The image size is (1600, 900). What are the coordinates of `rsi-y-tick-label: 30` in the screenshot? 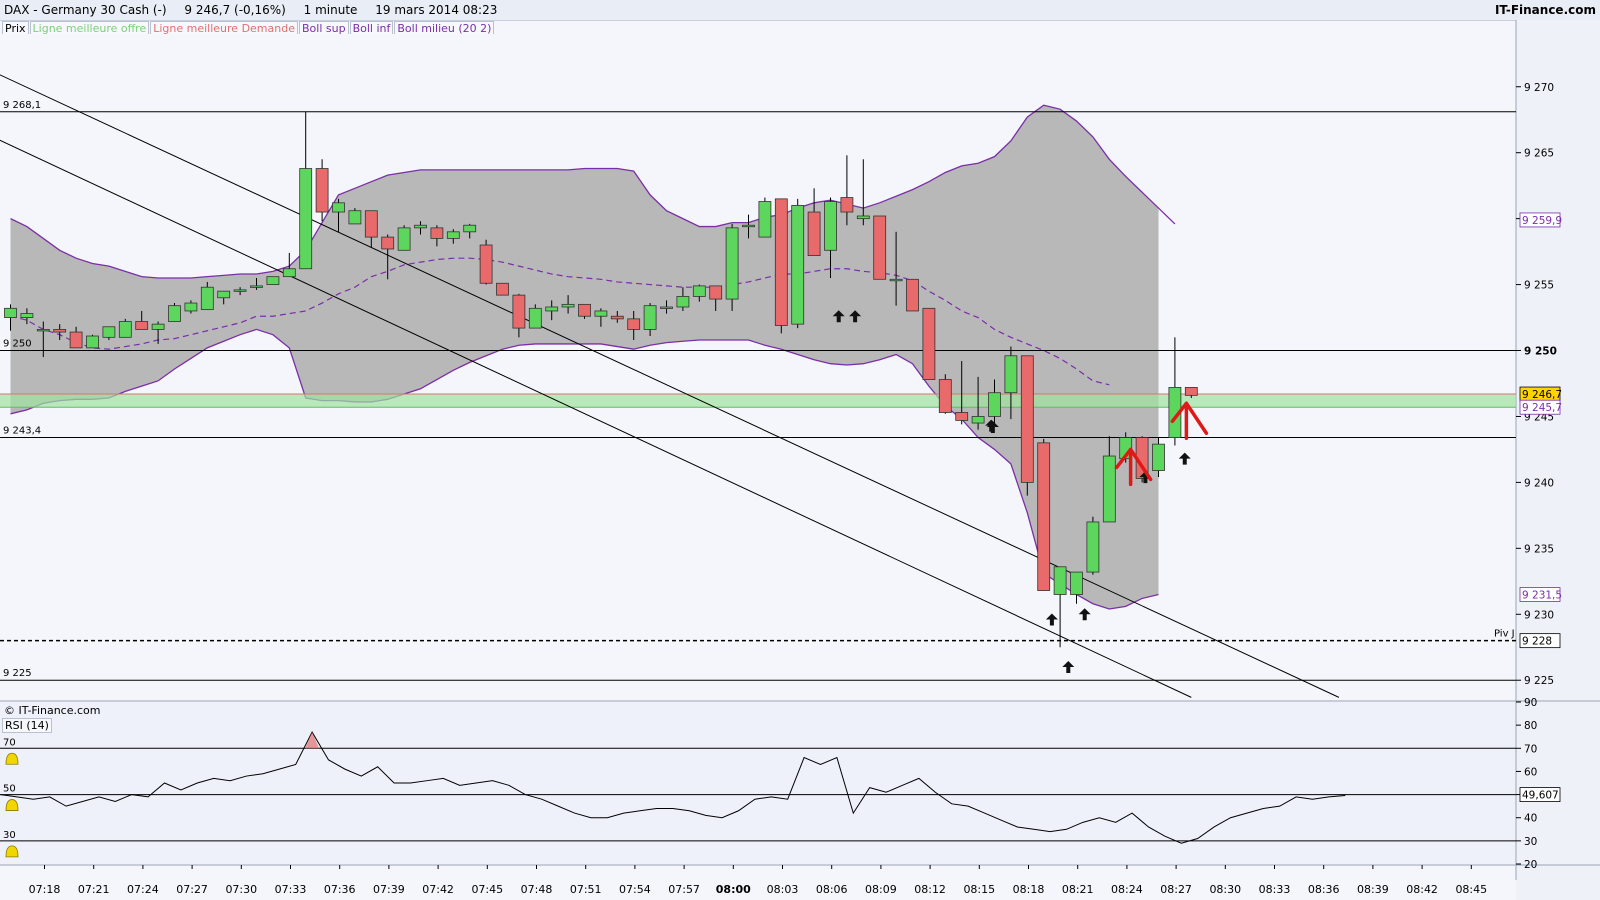 It's located at (1530, 842).